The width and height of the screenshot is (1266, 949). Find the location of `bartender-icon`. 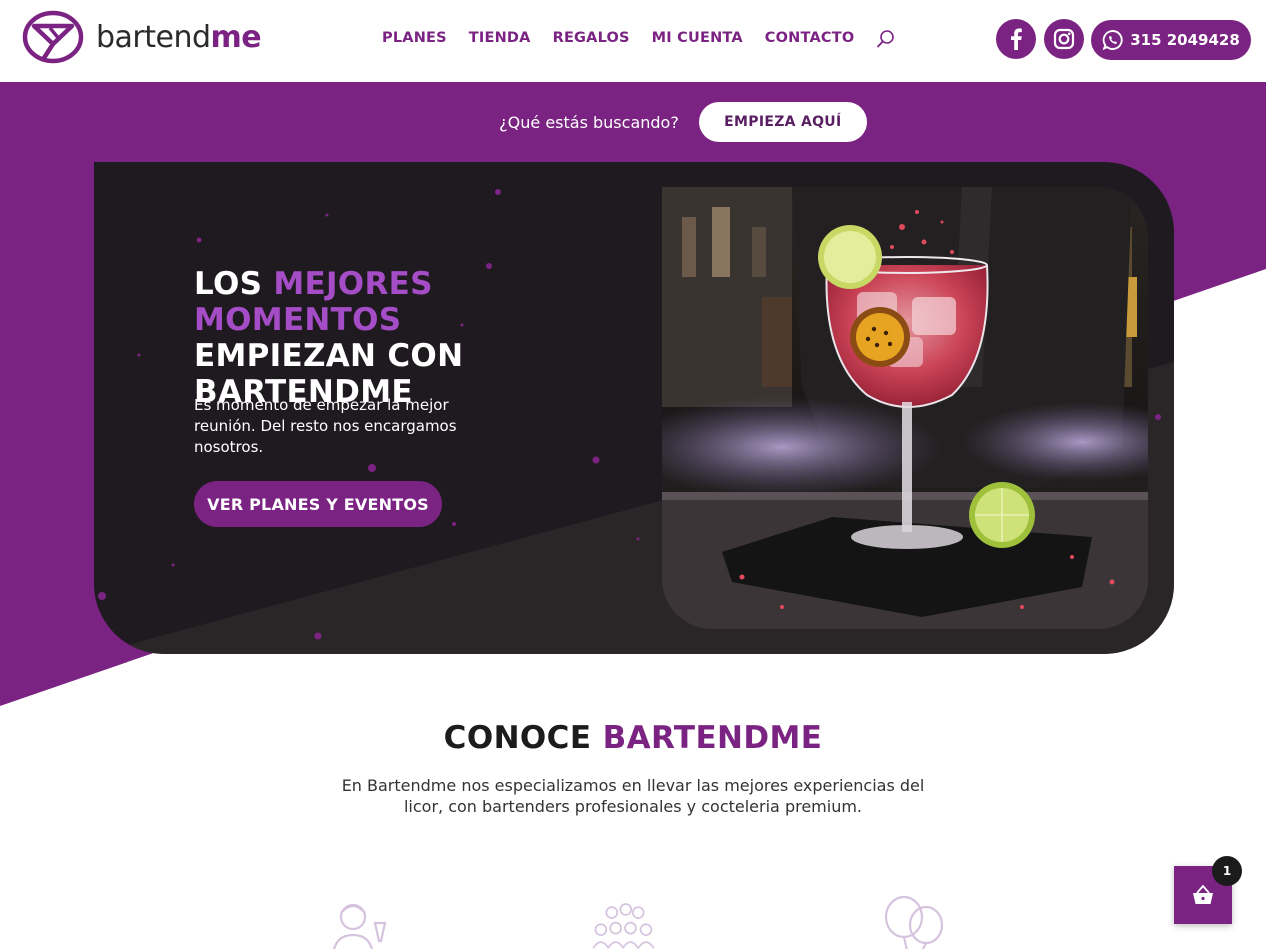

bartender-icon is located at coordinates (360, 926).